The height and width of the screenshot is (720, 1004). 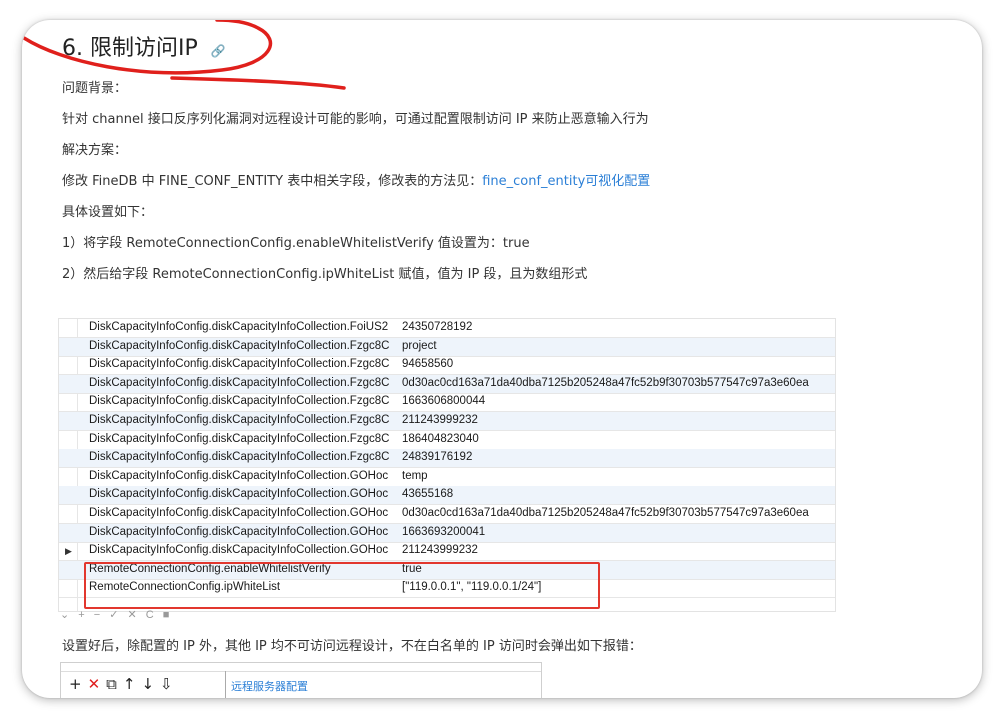 I want to click on link-icon: 🔗, so click(x=218, y=51).